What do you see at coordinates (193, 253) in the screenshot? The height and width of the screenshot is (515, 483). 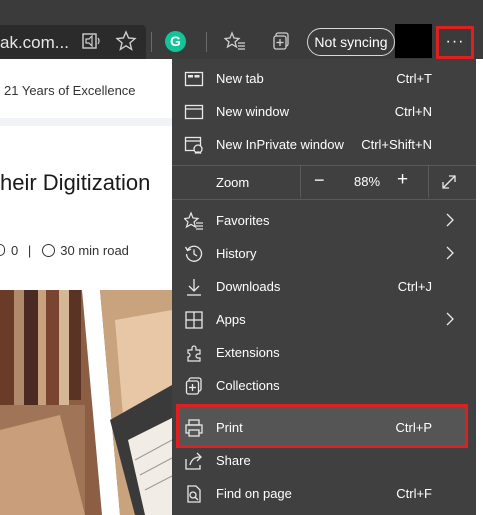 I see `history-icon` at bounding box center [193, 253].